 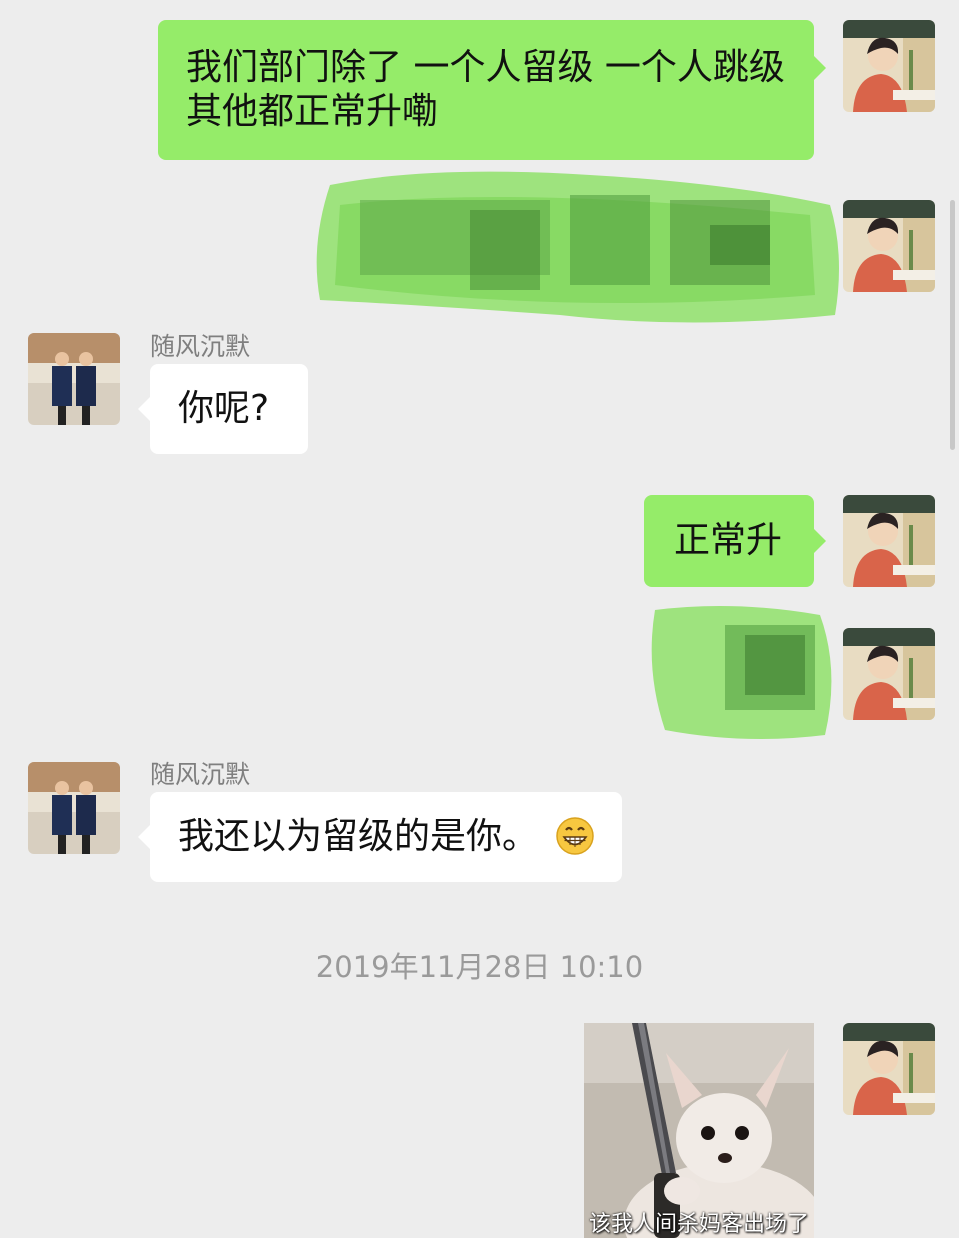 I want to click on message-text: 我还以为留级的是你。, so click(x=358, y=836).